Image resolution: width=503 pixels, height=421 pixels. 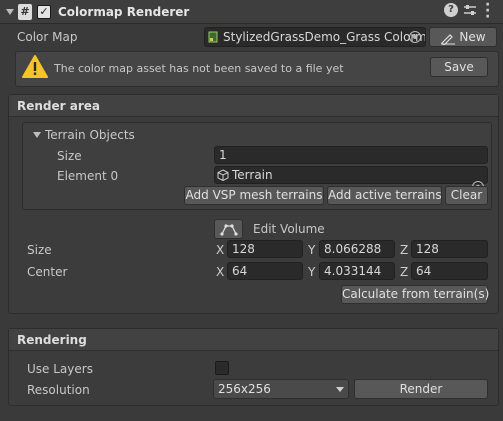 What do you see at coordinates (244, 389) in the screenshot?
I see `resolution-value: 256x256` at bounding box center [244, 389].